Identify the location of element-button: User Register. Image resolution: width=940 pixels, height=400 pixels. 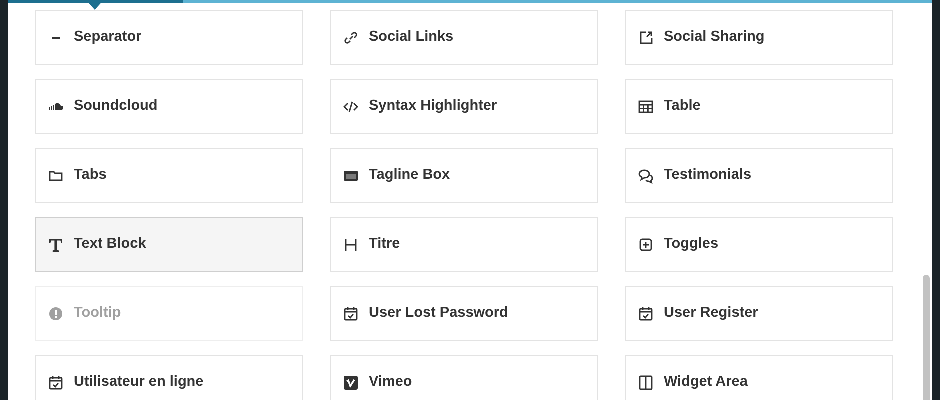
(759, 313).